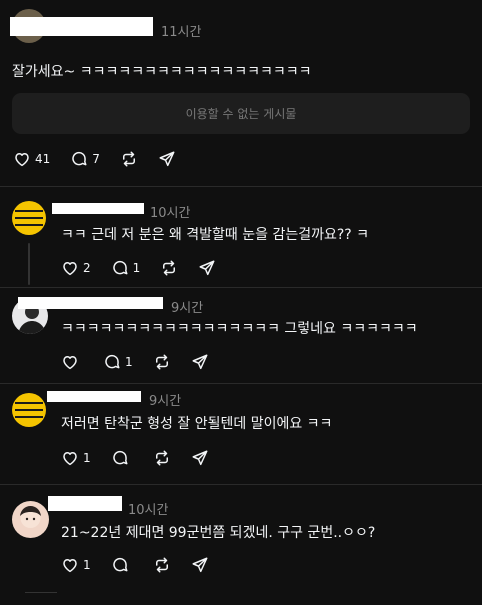 The image size is (482, 605). I want to click on unavailable-post-box: 이용할 수 없는 게시물, so click(241, 113).